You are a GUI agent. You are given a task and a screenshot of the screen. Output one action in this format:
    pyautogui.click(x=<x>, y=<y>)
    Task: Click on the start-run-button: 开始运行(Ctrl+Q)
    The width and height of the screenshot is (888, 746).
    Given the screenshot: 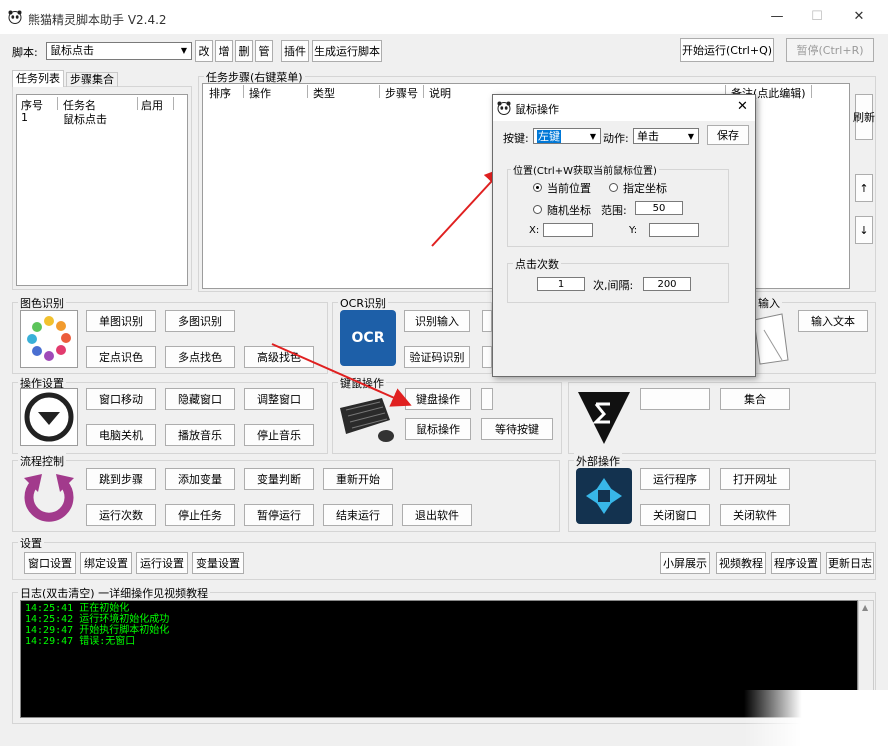 What is the action you would take?
    pyautogui.click(x=727, y=50)
    